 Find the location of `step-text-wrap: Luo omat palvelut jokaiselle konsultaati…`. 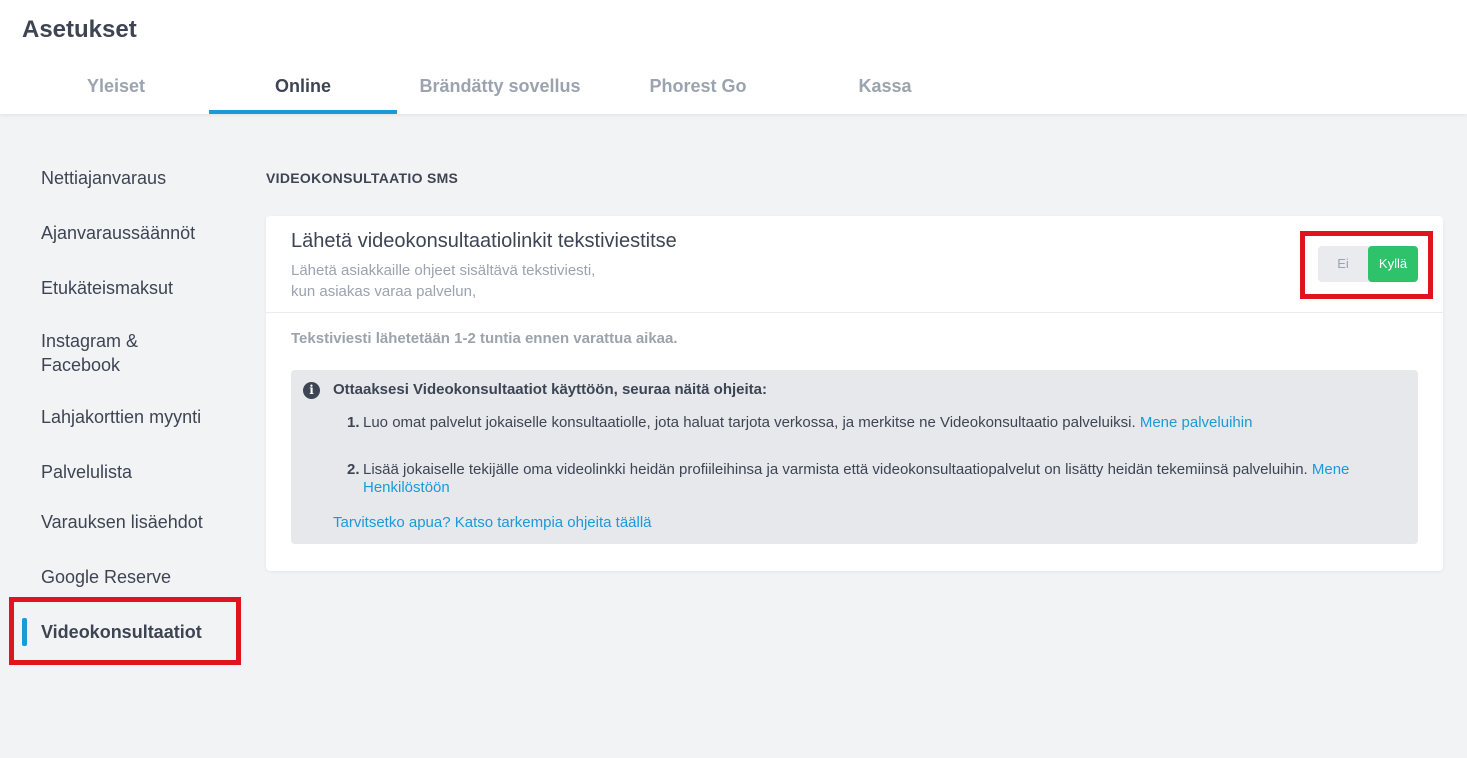

step-text-wrap: Luo omat palvelut jokaiselle konsultaati… is located at coordinates (880, 423).